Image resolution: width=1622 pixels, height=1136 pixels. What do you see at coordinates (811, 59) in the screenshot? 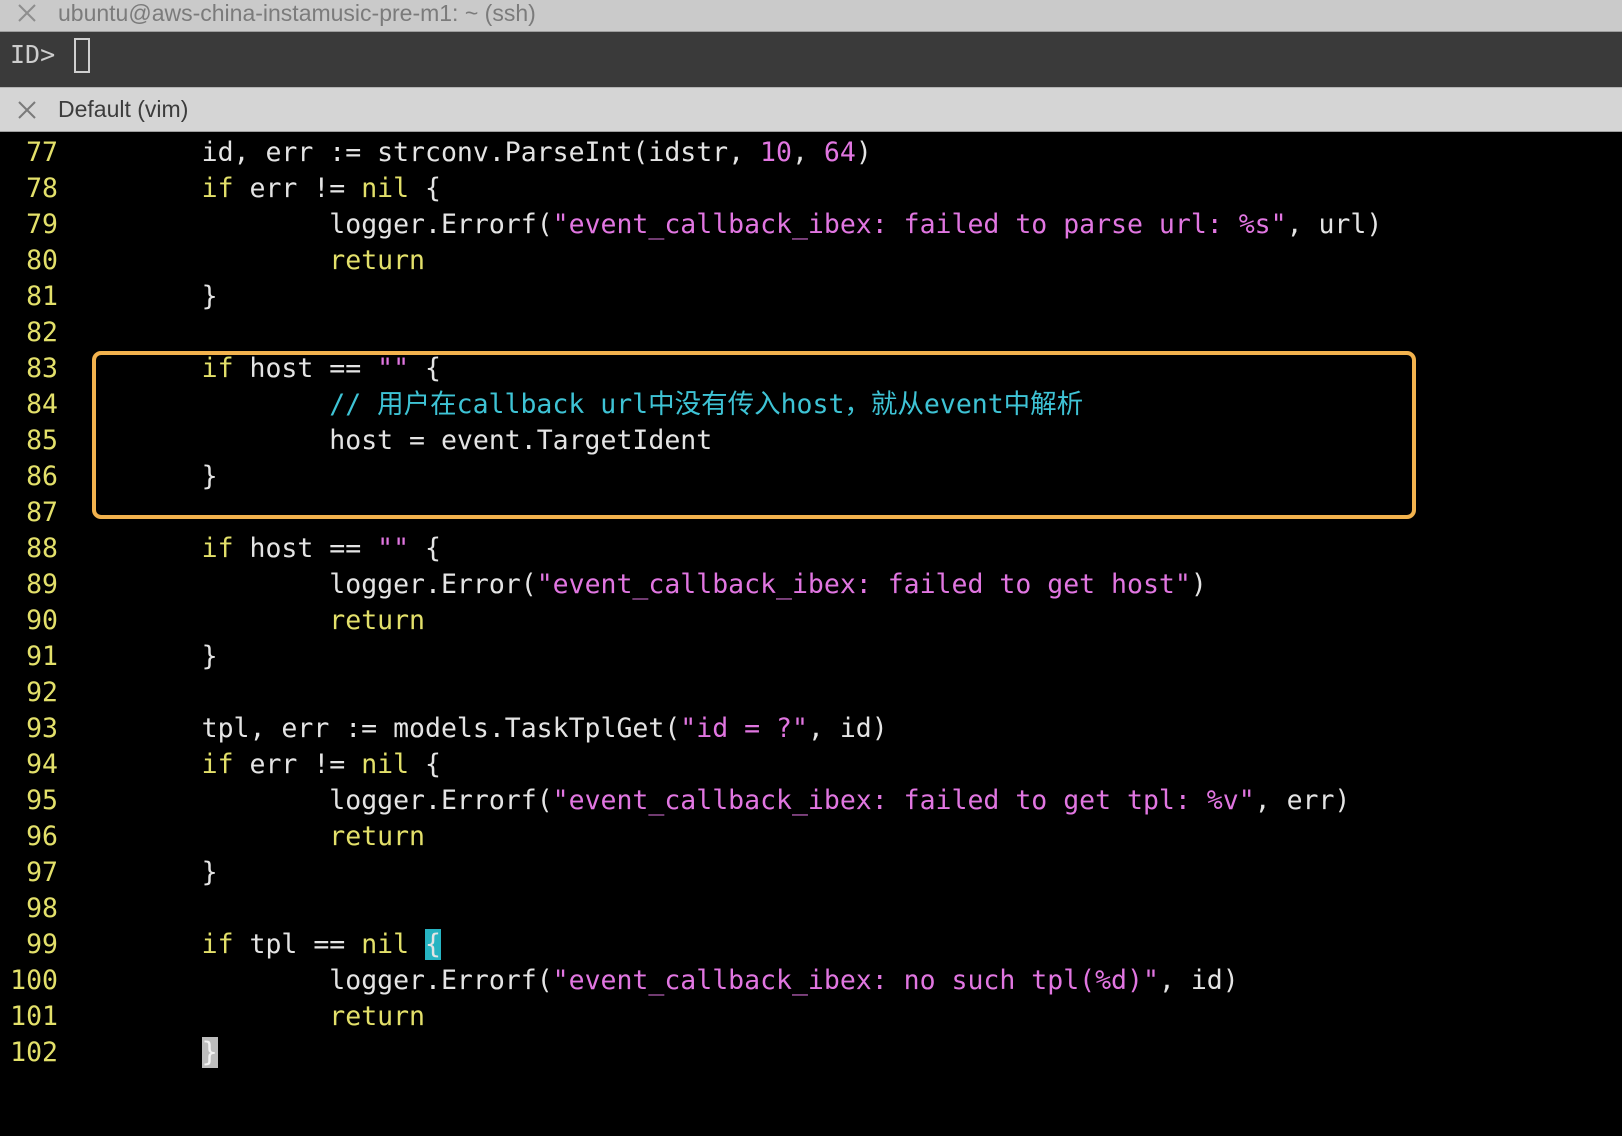
I see `ssh-terminal-pane: ID>` at bounding box center [811, 59].